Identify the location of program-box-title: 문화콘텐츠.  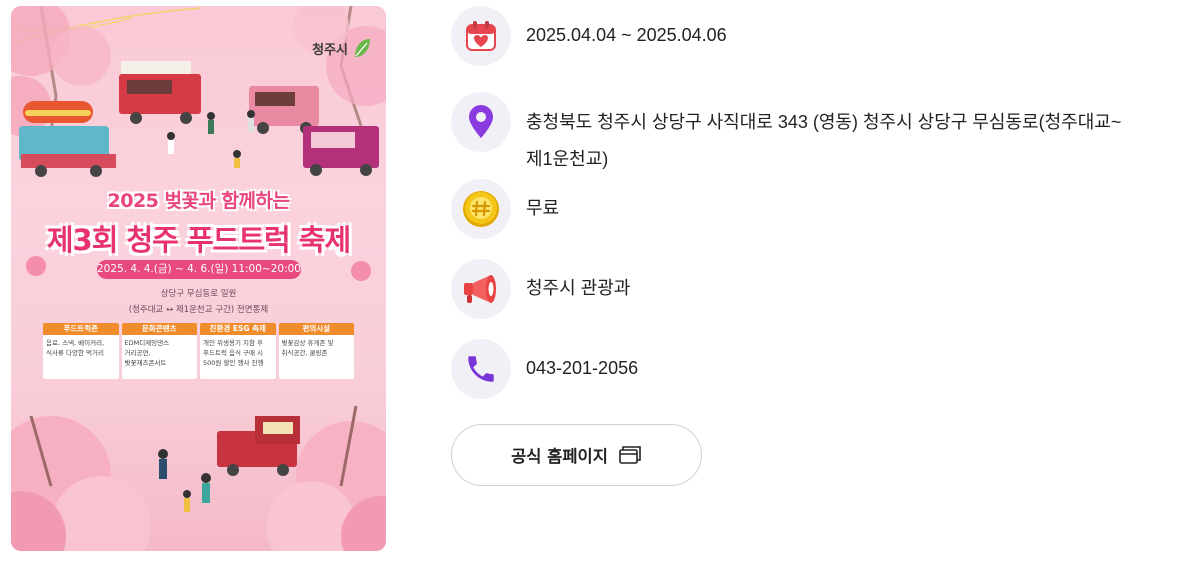
(159, 329).